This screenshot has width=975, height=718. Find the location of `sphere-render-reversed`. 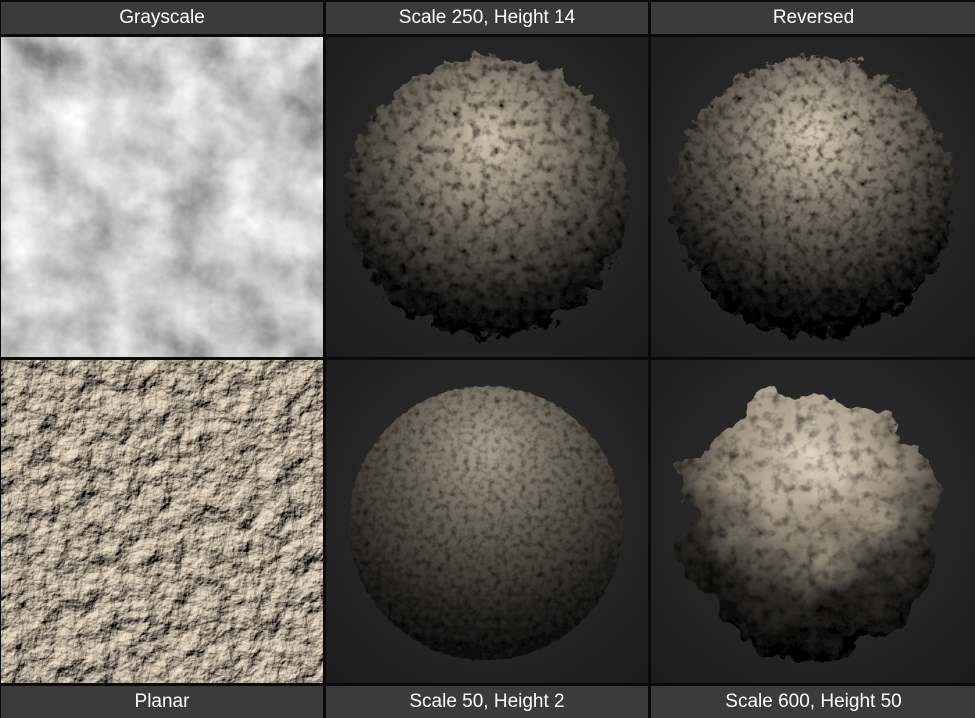

sphere-render-reversed is located at coordinates (813, 197).